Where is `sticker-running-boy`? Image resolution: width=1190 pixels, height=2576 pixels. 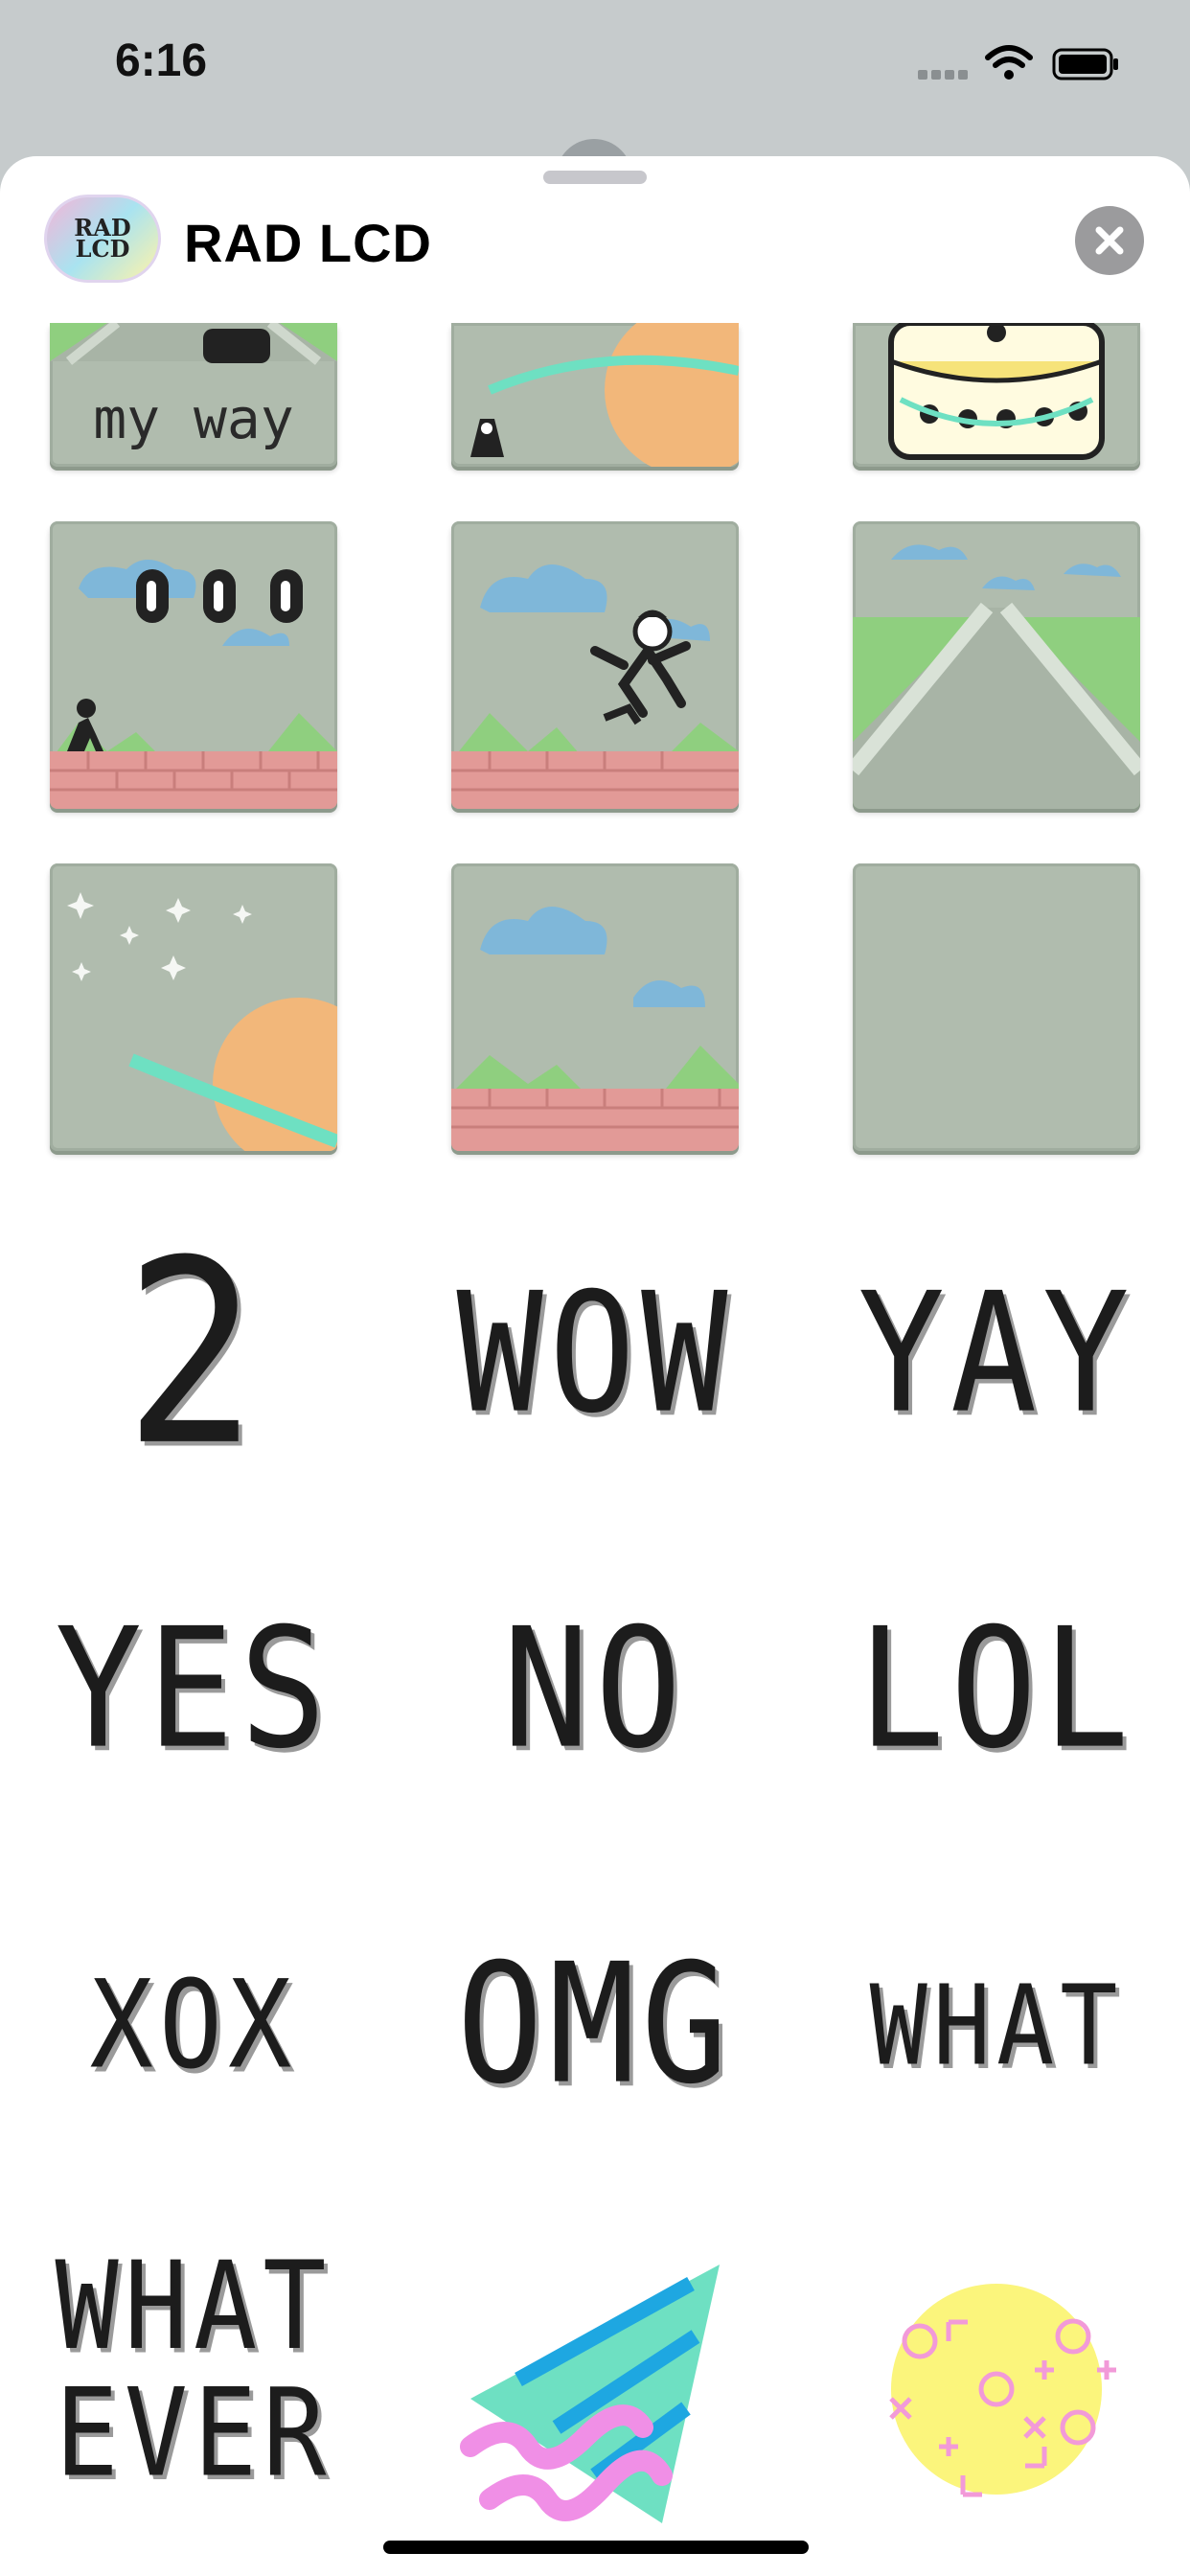
sticker-running-boy is located at coordinates (595, 665).